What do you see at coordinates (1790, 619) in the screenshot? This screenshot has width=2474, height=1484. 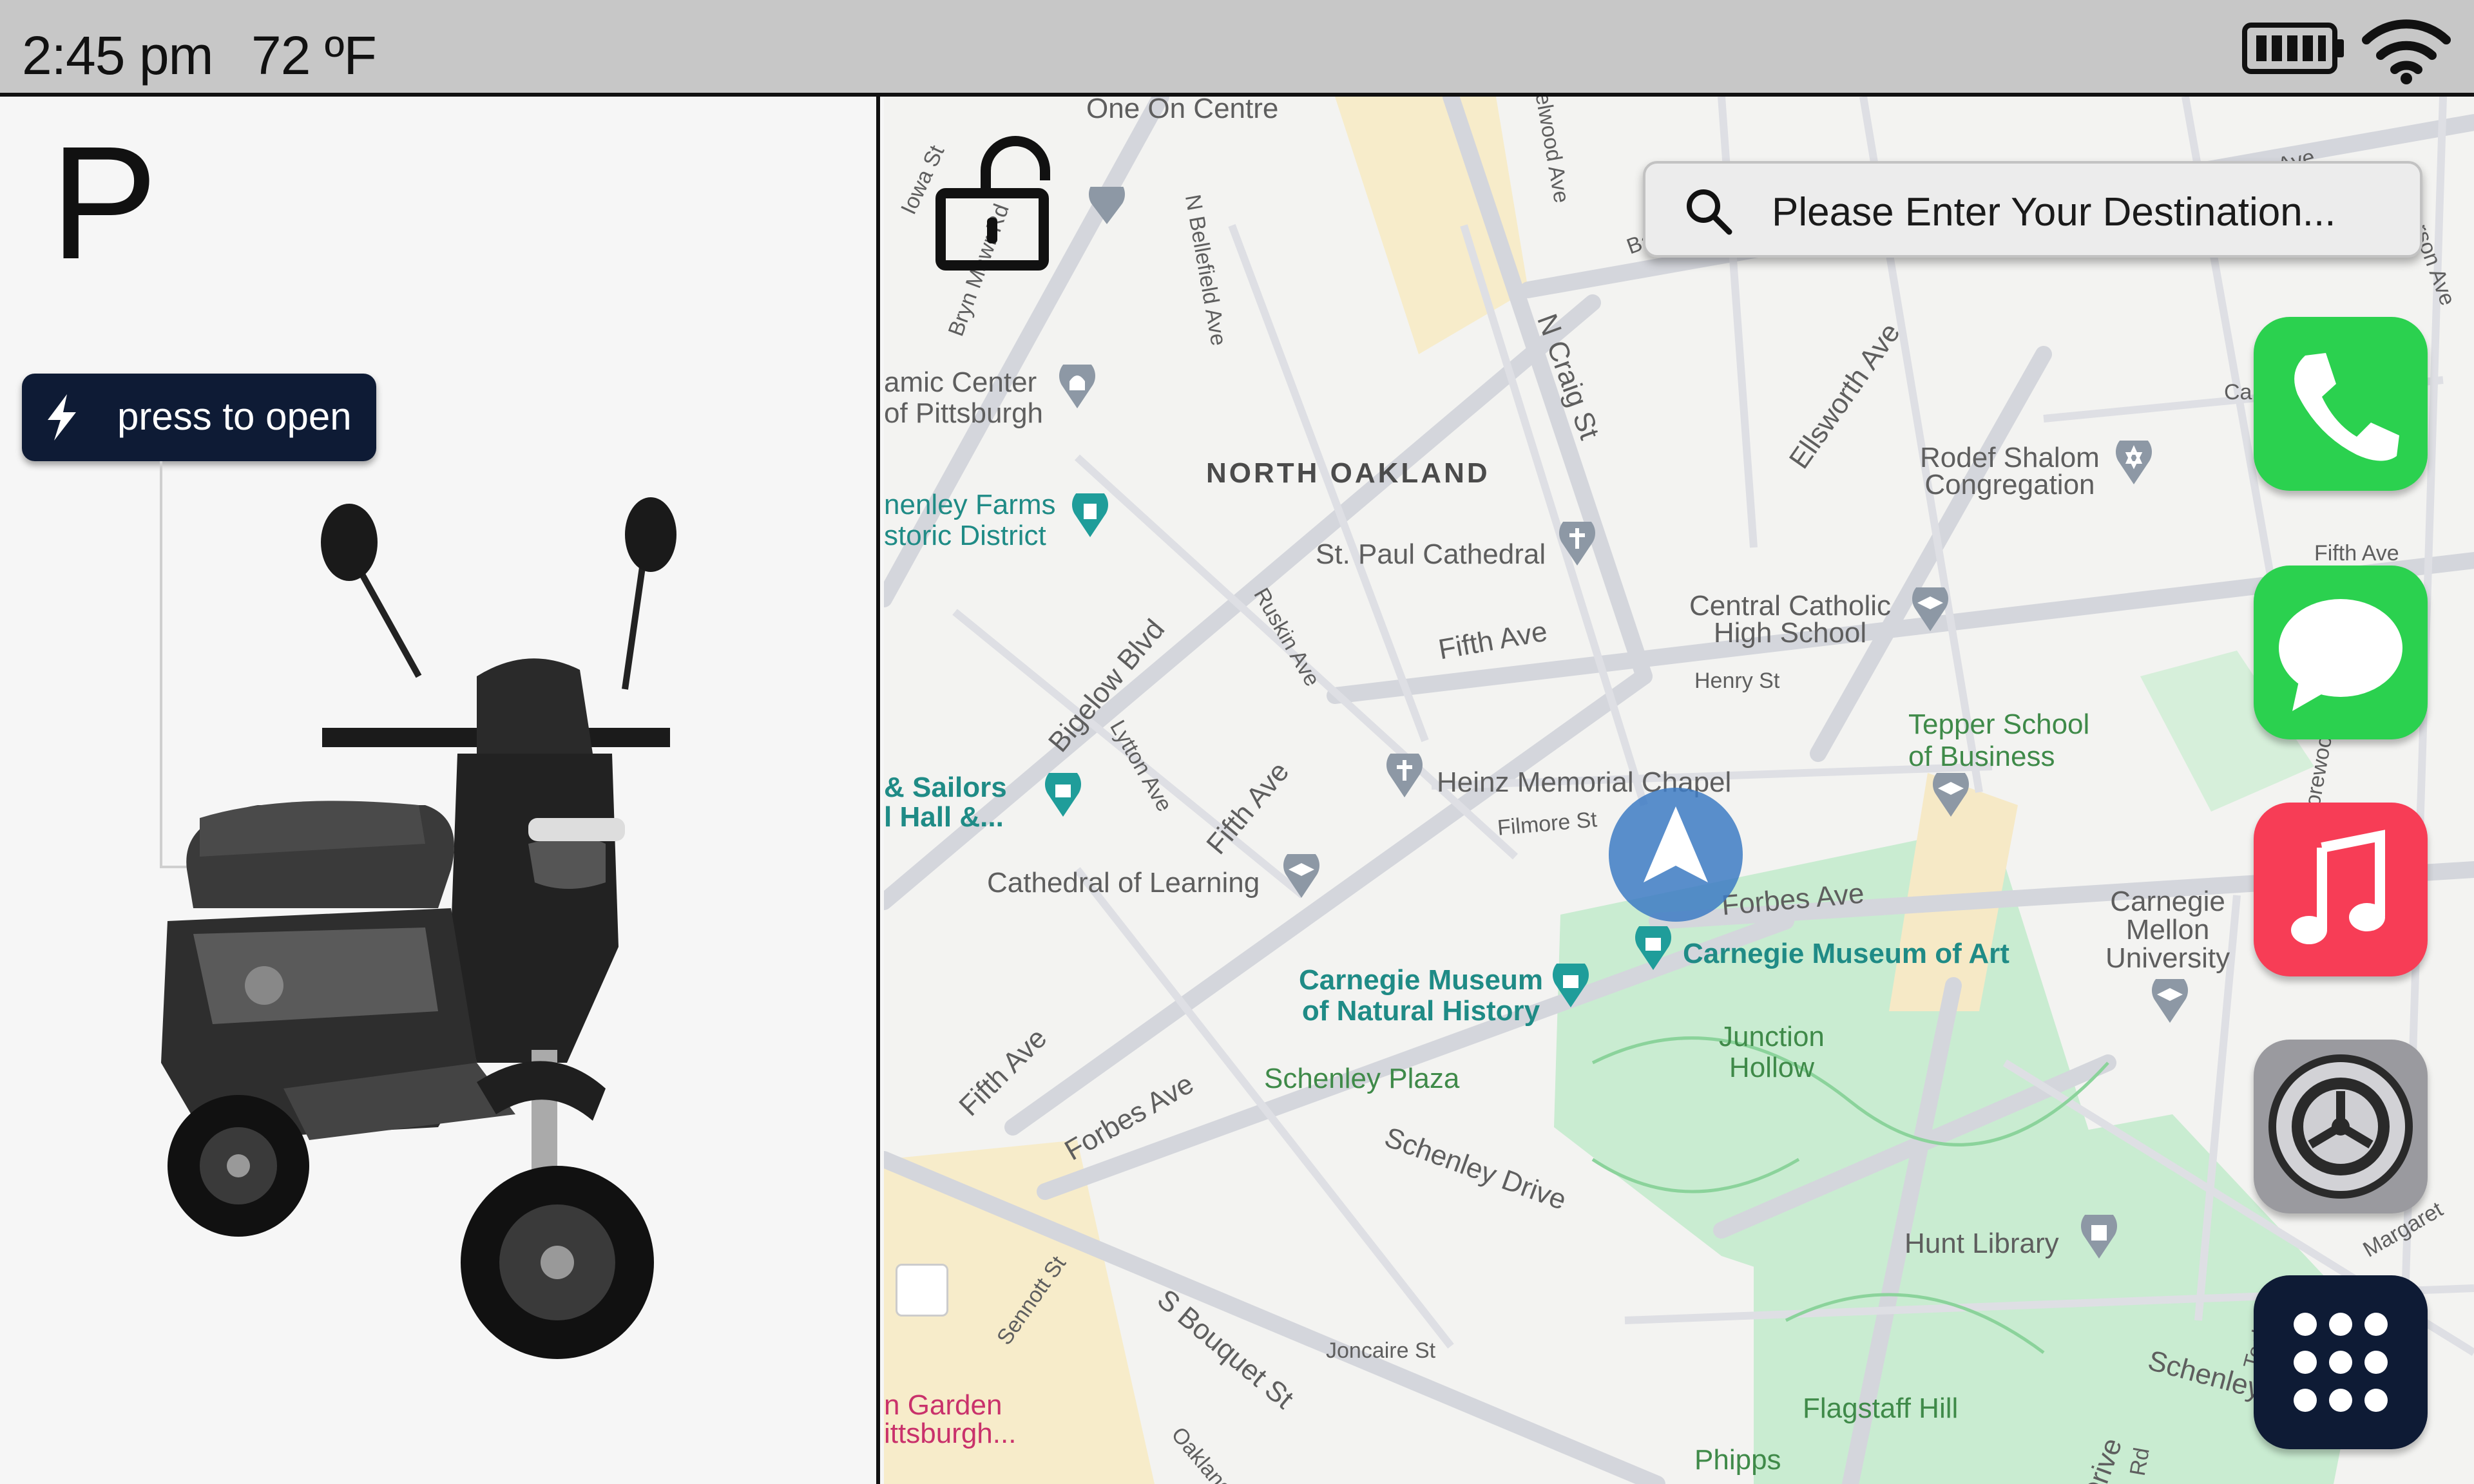 I see `map-label-central-catholic: Central Catholic High School` at bounding box center [1790, 619].